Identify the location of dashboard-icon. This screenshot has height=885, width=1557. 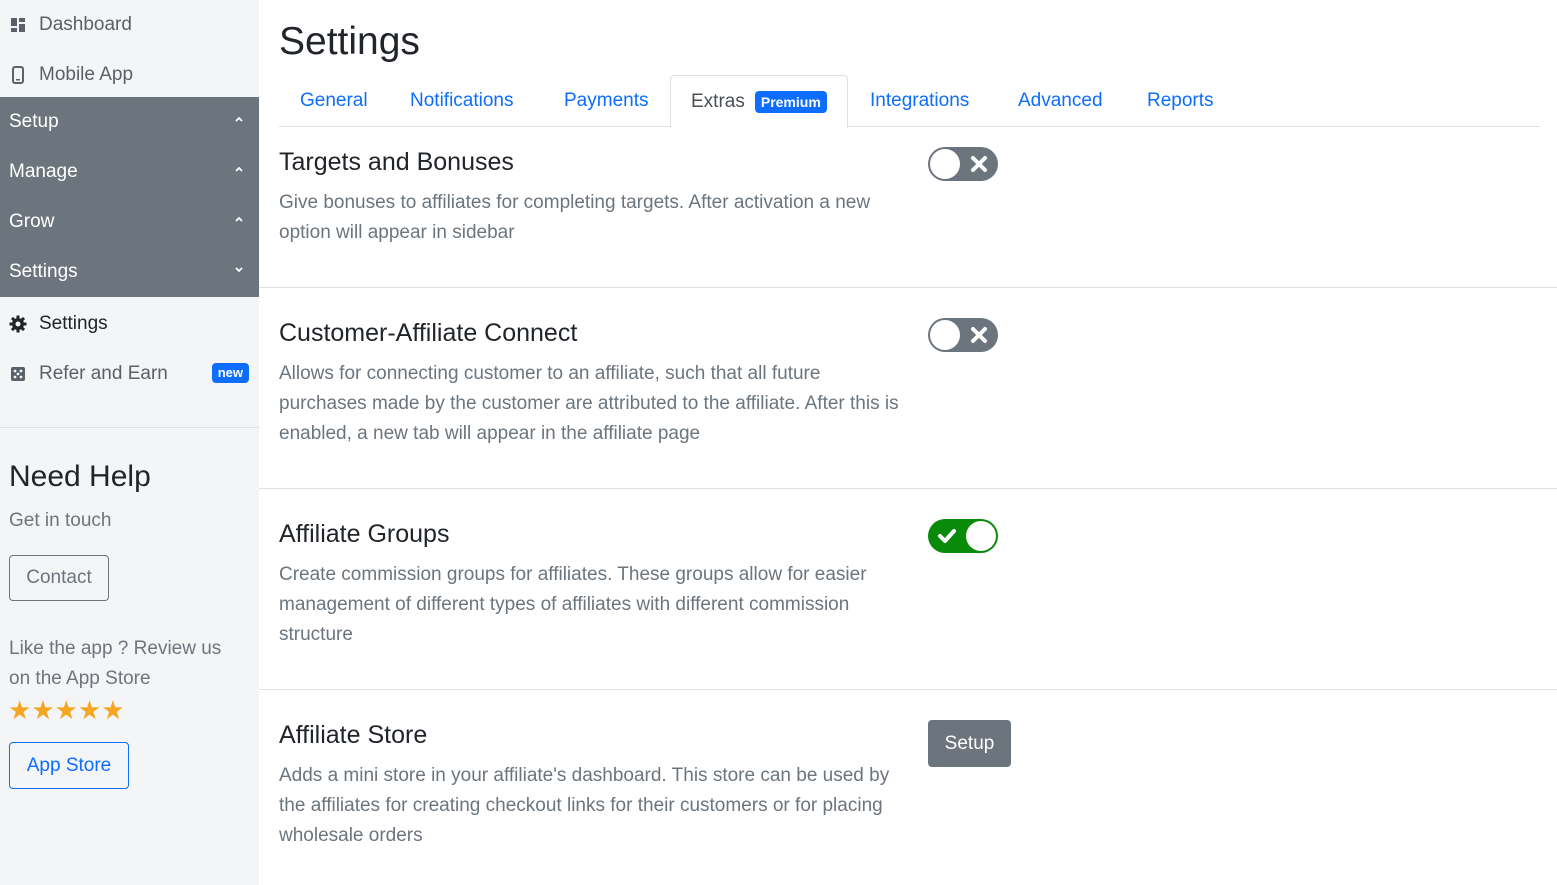
(18, 25).